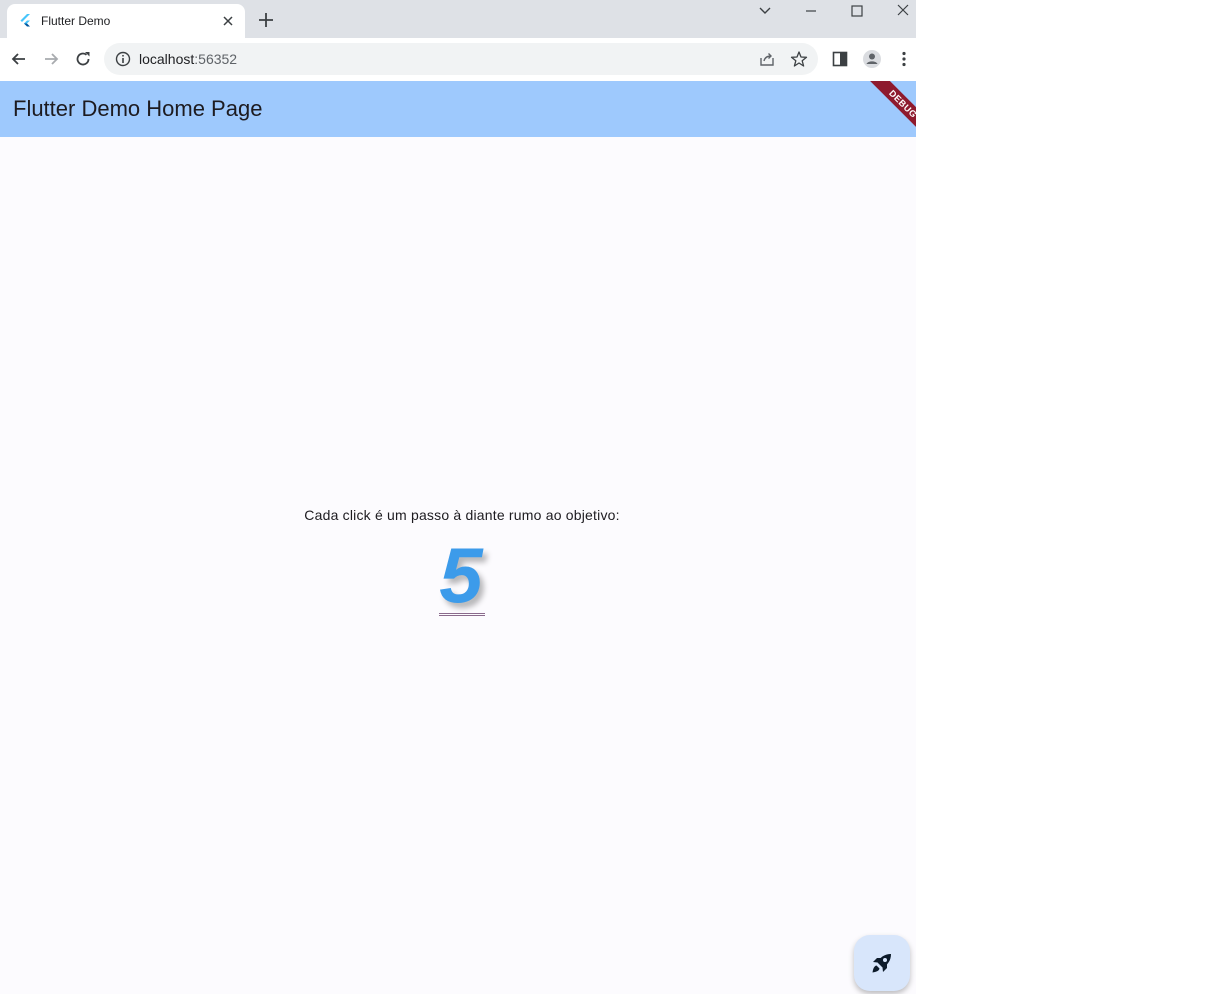 The image size is (1225, 994). Describe the element at coordinates (872, 59) in the screenshot. I see `profile-icon` at that location.